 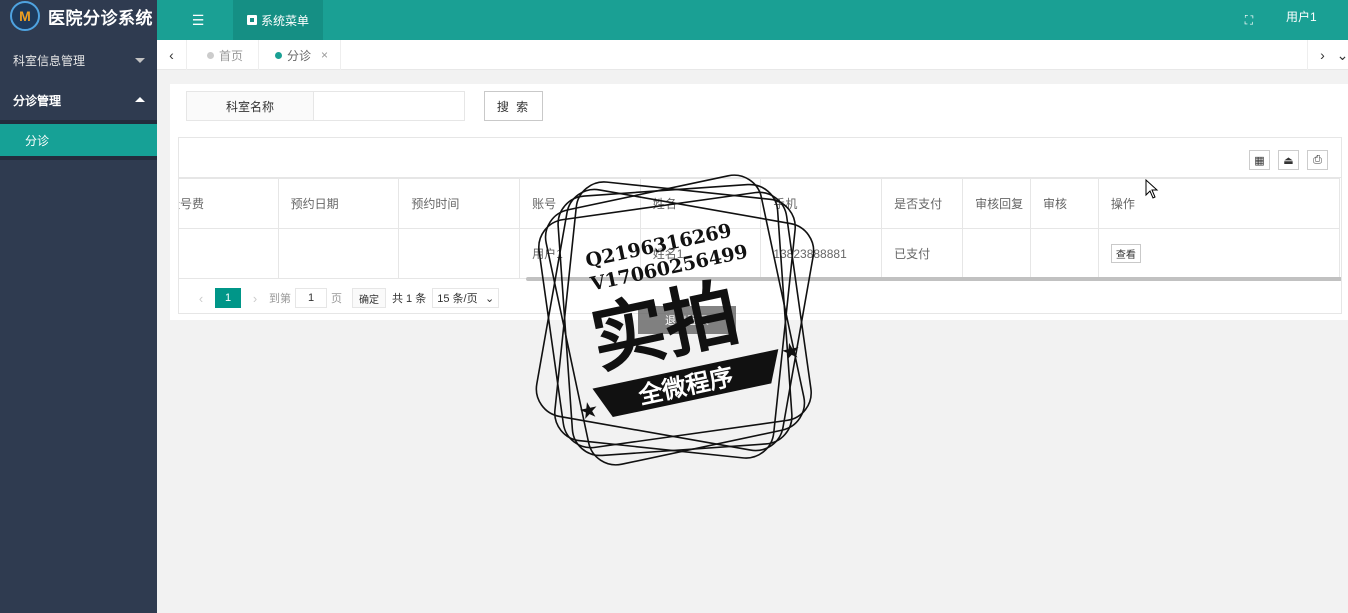 What do you see at coordinates (1288, 160) in the screenshot?
I see `export-icon: ⏏` at bounding box center [1288, 160].